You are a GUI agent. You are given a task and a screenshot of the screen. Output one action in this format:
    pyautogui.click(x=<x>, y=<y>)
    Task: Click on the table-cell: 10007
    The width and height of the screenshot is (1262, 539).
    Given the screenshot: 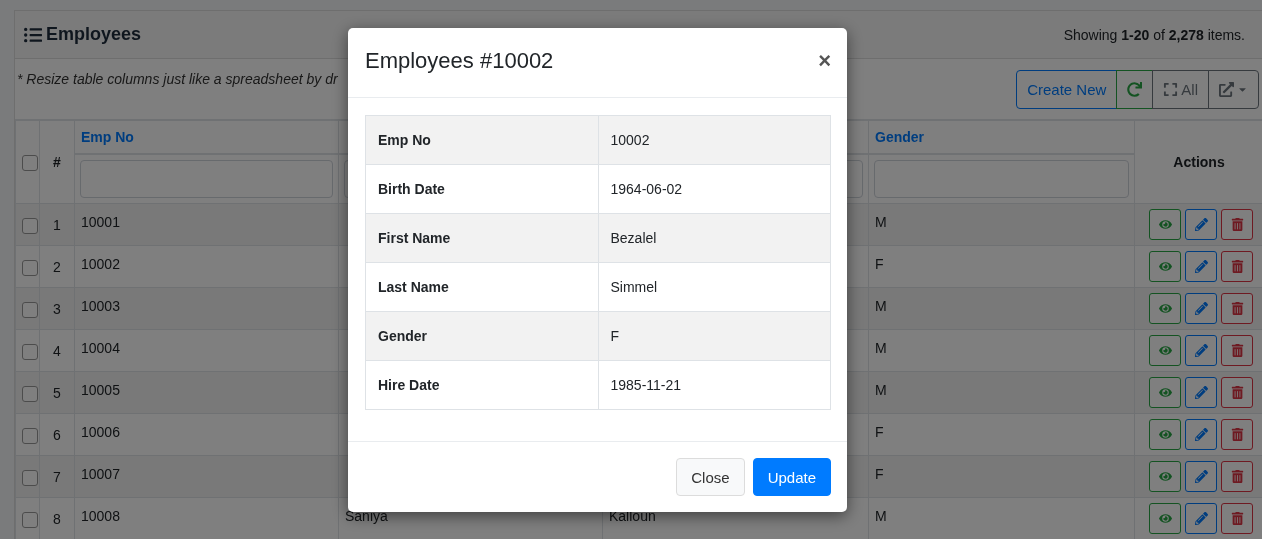 What is the action you would take?
    pyautogui.click(x=100, y=474)
    